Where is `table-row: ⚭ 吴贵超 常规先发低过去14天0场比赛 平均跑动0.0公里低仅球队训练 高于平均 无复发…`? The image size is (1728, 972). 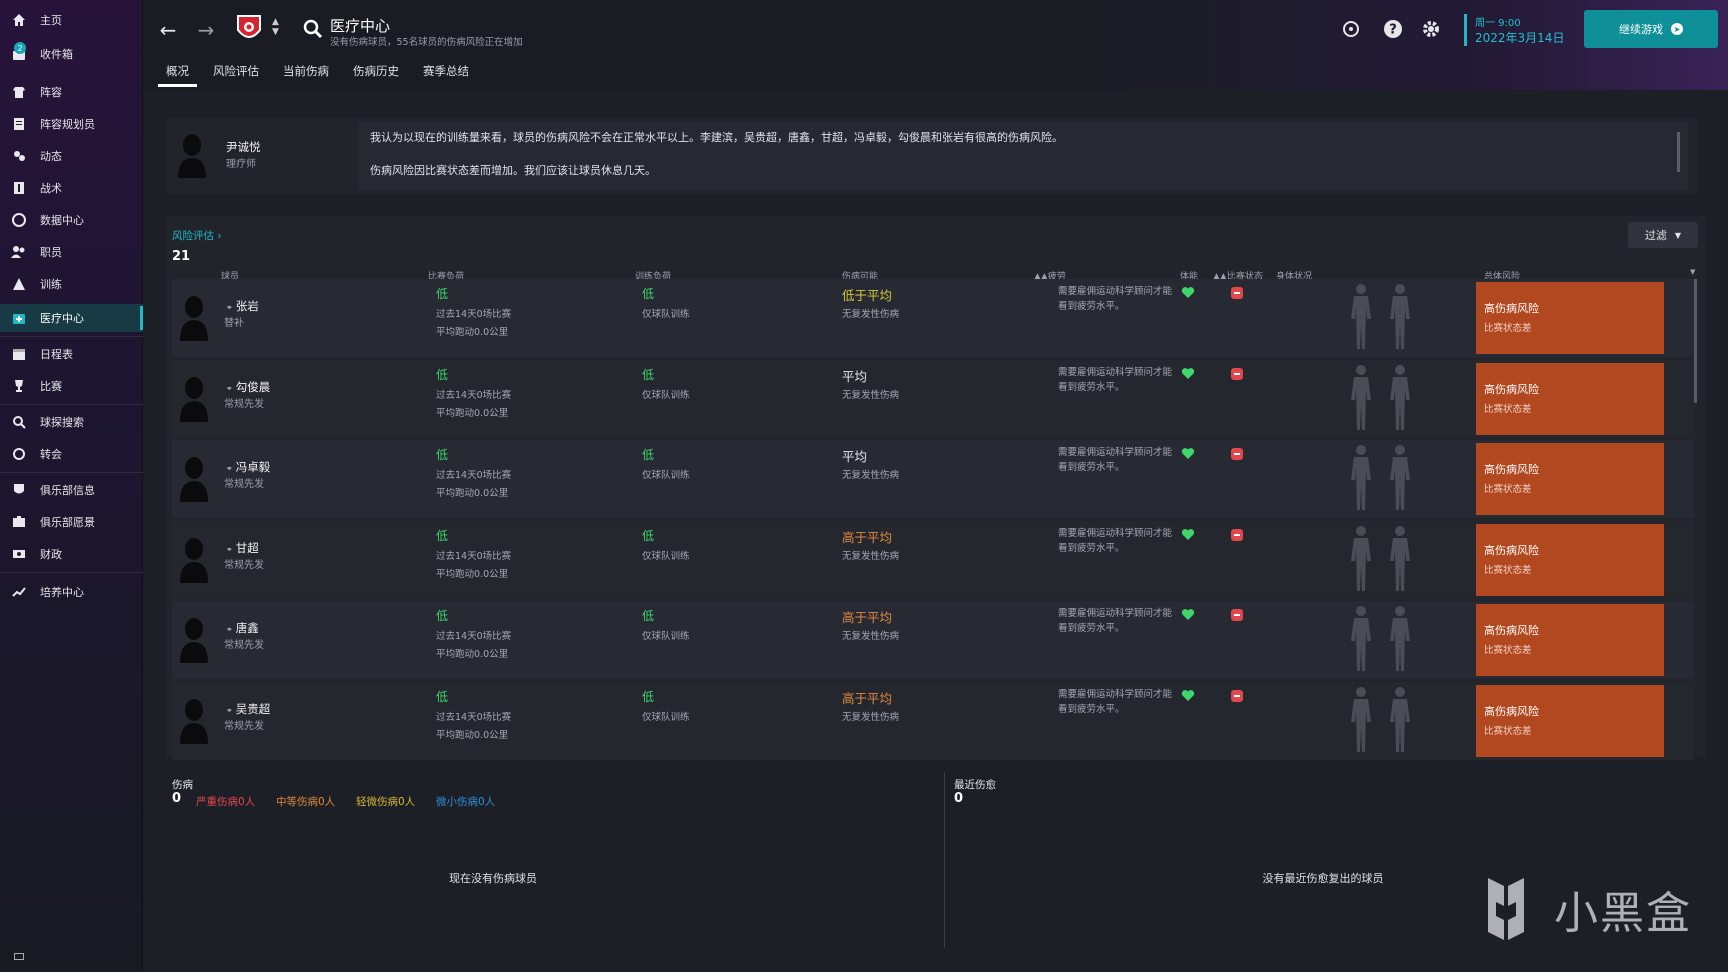
table-row: ⚭ 吴贵超 常规先发低过去14天0场比赛 平均跑动0.0公里低仅球队训练 高于平均 无复发… is located at coordinates (933, 720).